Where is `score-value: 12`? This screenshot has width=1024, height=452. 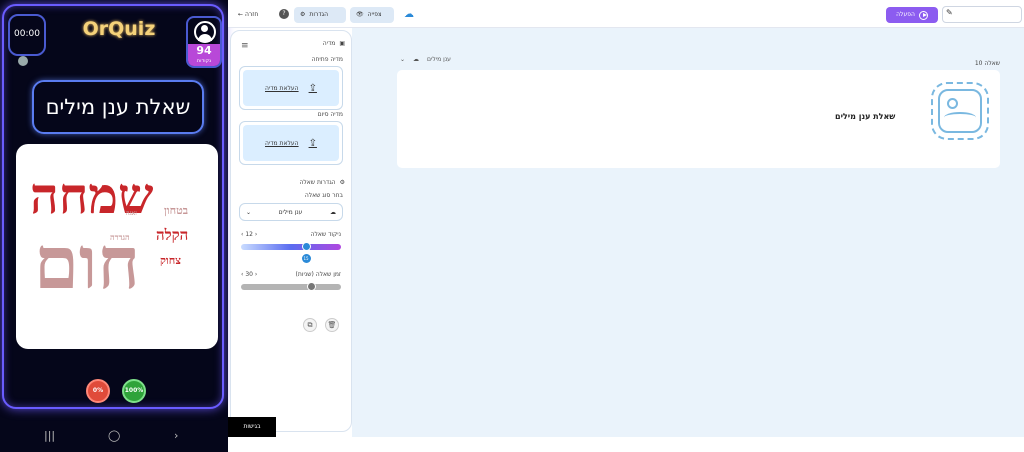
score-value: 12 is located at coordinates (249, 234).